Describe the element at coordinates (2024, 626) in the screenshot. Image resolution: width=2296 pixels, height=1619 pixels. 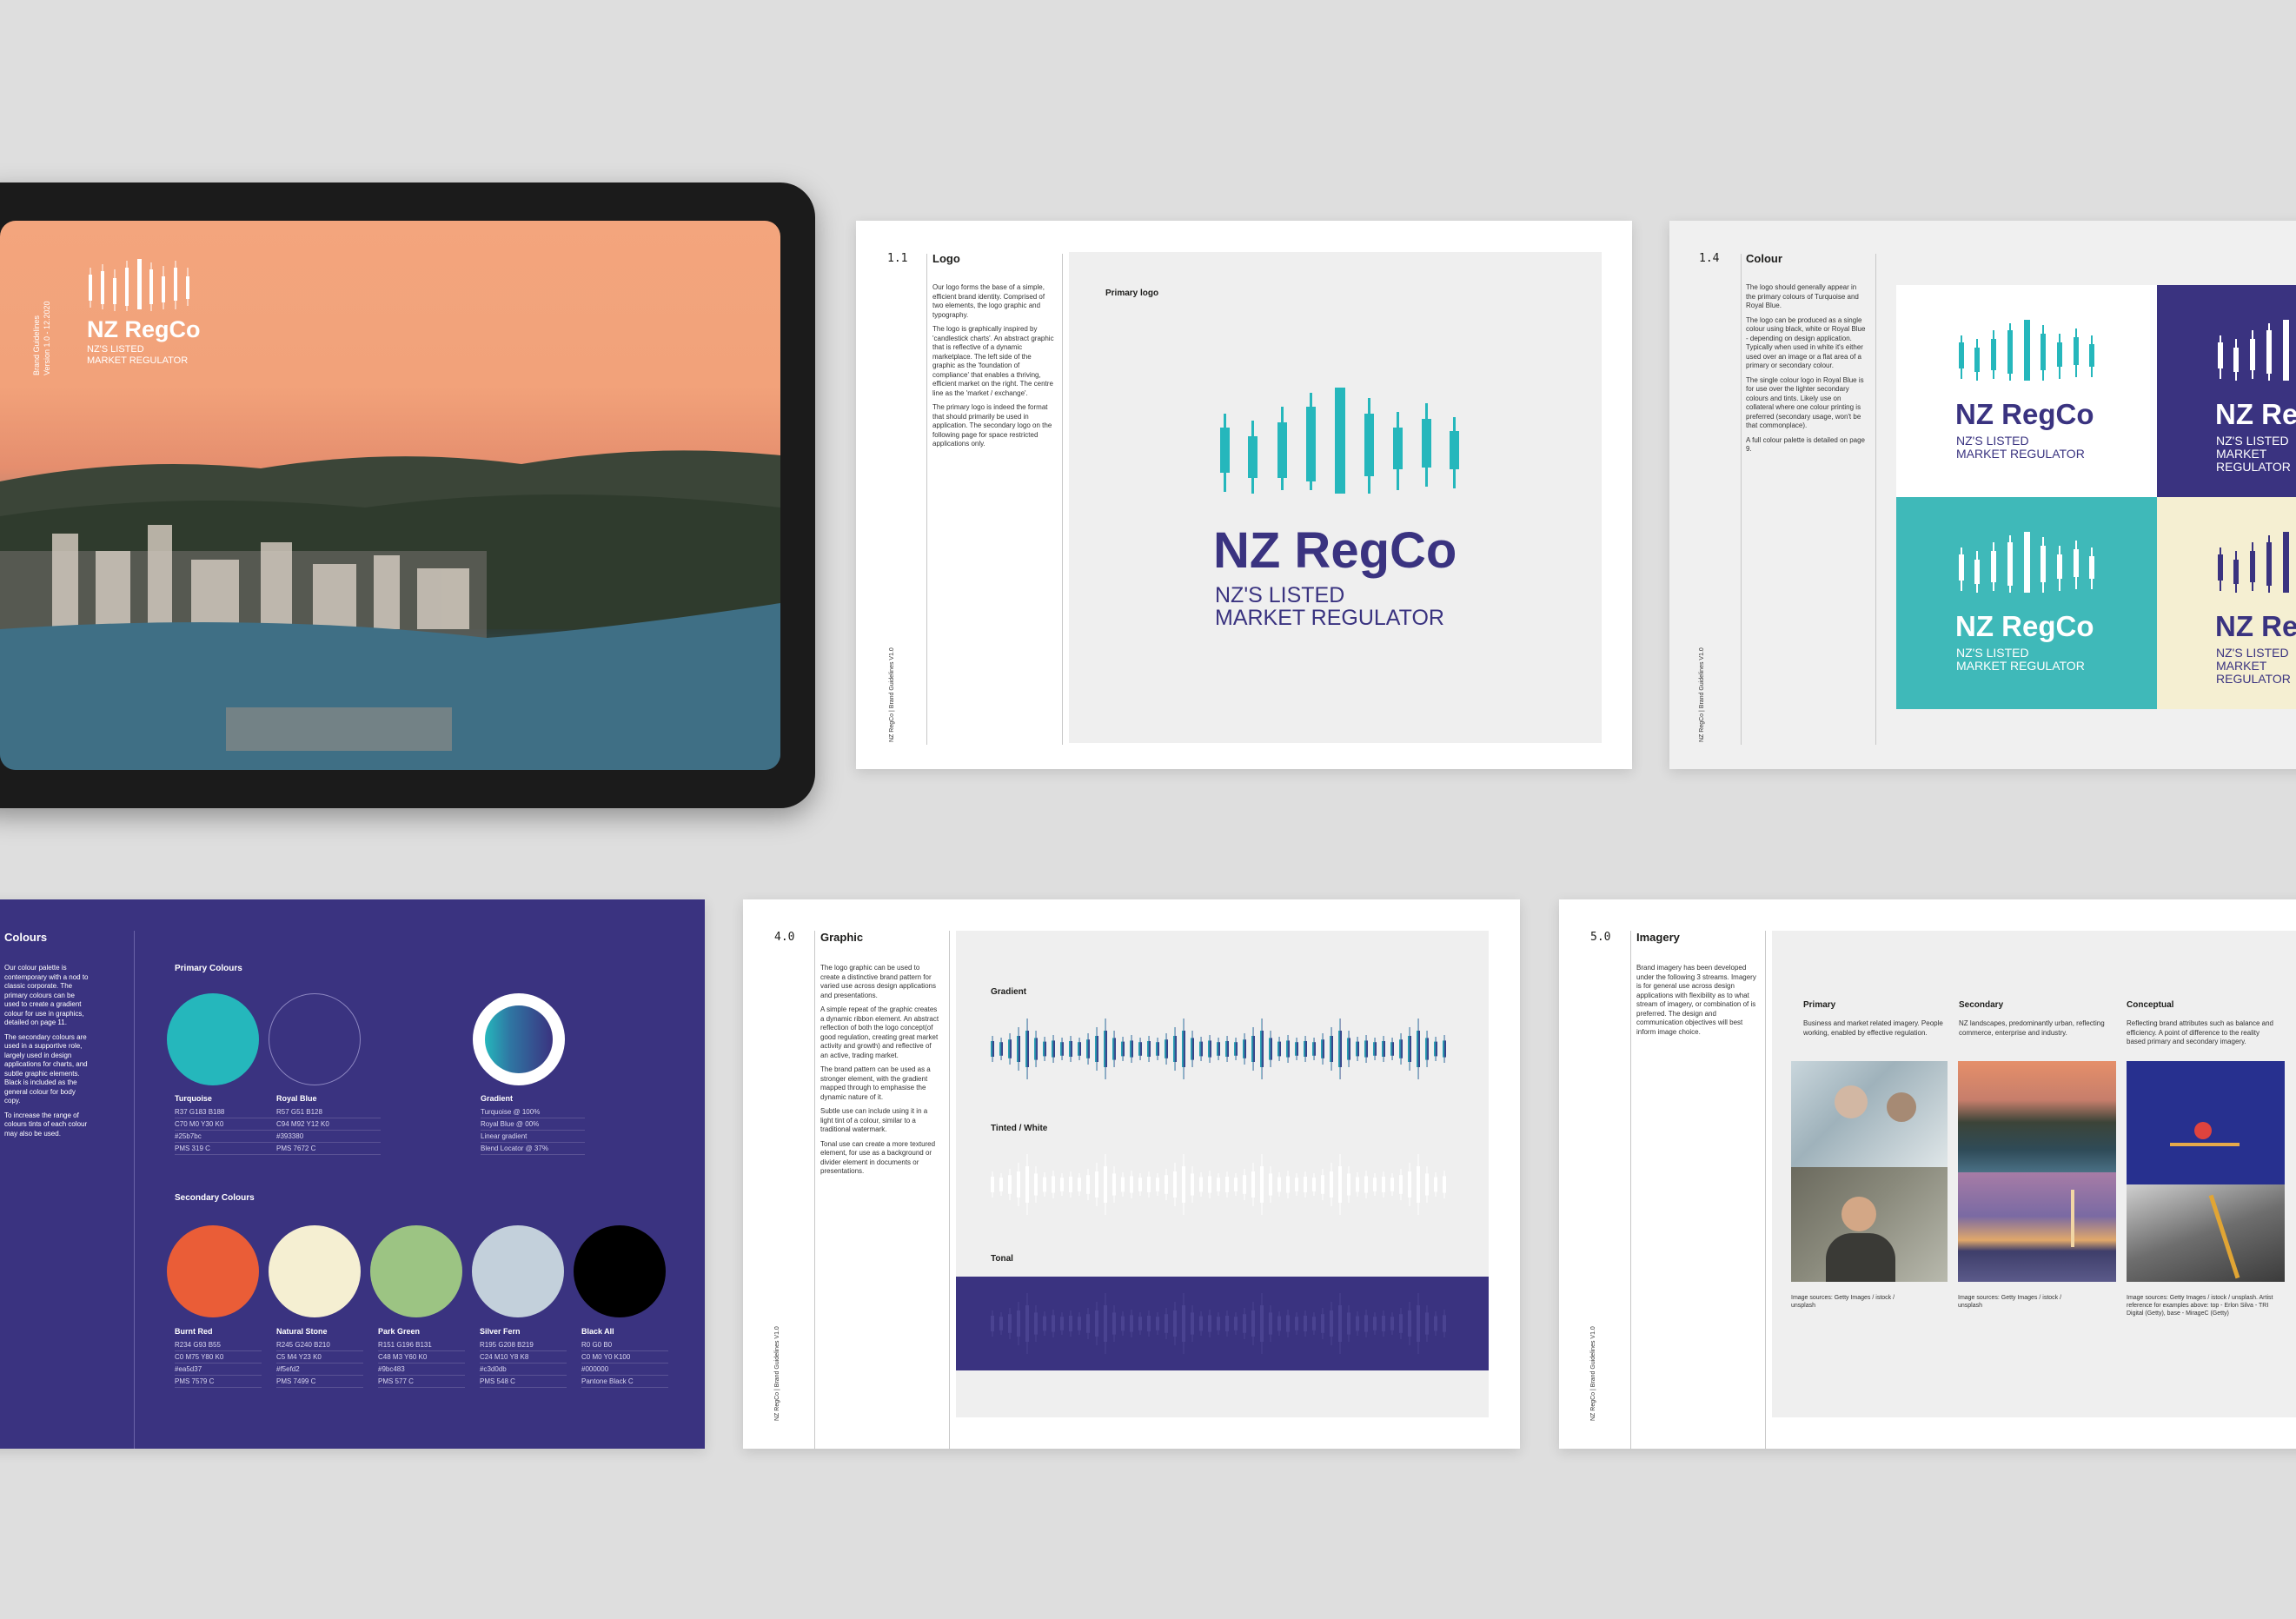
I see `logo-wordmark: NZ RegCo` at that location.